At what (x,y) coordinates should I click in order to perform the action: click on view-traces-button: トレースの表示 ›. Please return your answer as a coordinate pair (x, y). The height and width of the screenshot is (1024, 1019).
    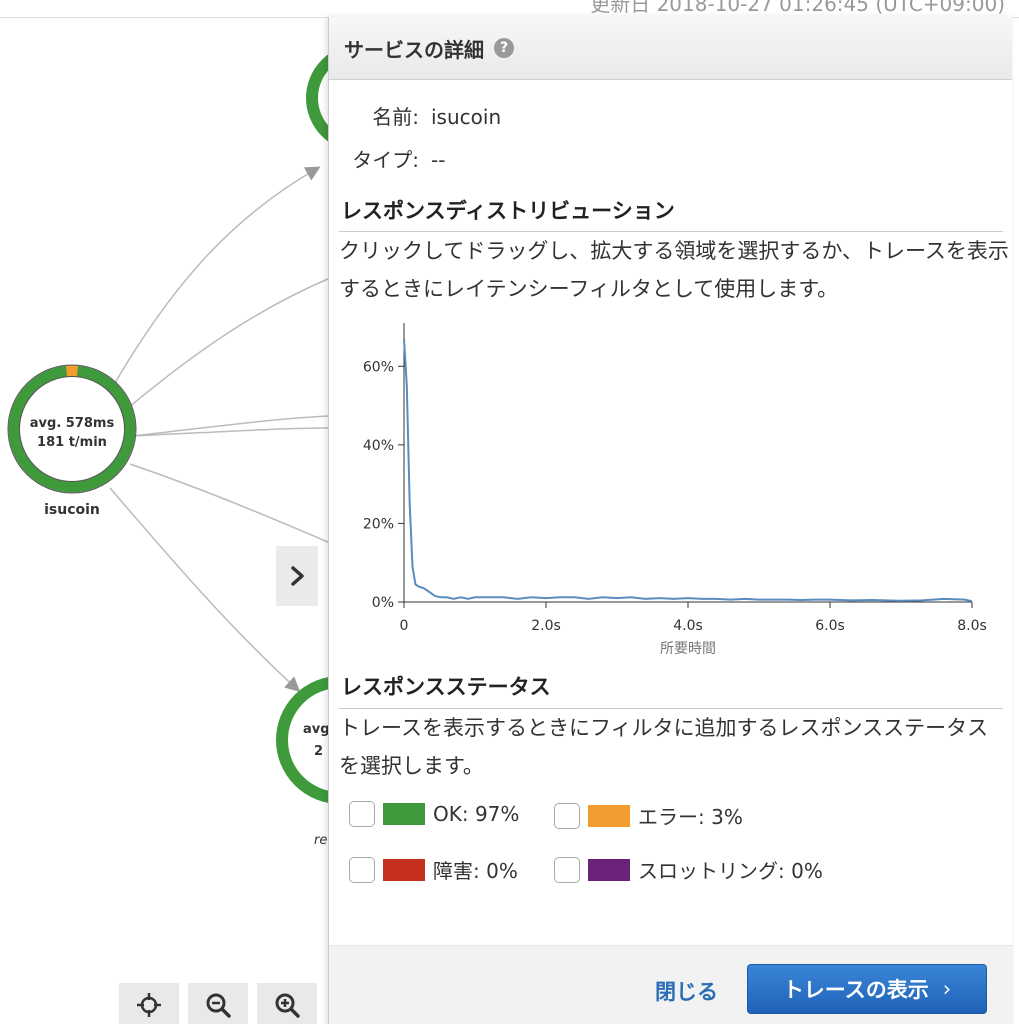
    Looking at the image, I should click on (867, 989).